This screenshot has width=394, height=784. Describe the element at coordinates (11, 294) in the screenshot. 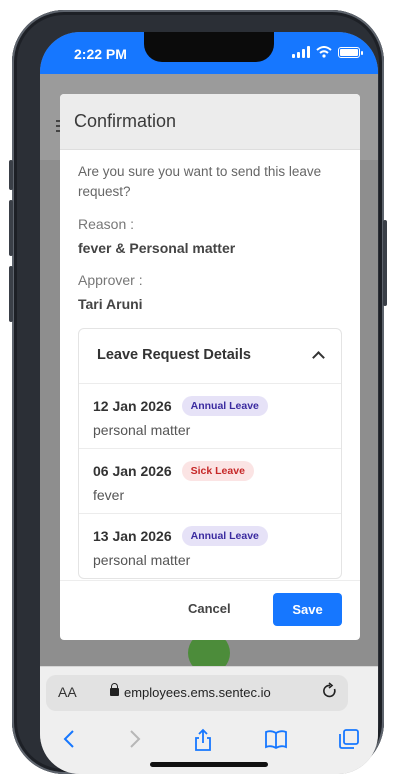

I see `volume-down-button` at that location.